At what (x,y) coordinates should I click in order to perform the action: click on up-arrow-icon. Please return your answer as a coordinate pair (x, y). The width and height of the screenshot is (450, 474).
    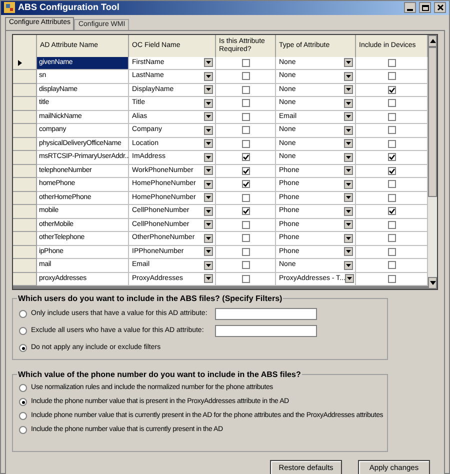
    Looking at the image, I should click on (433, 40).